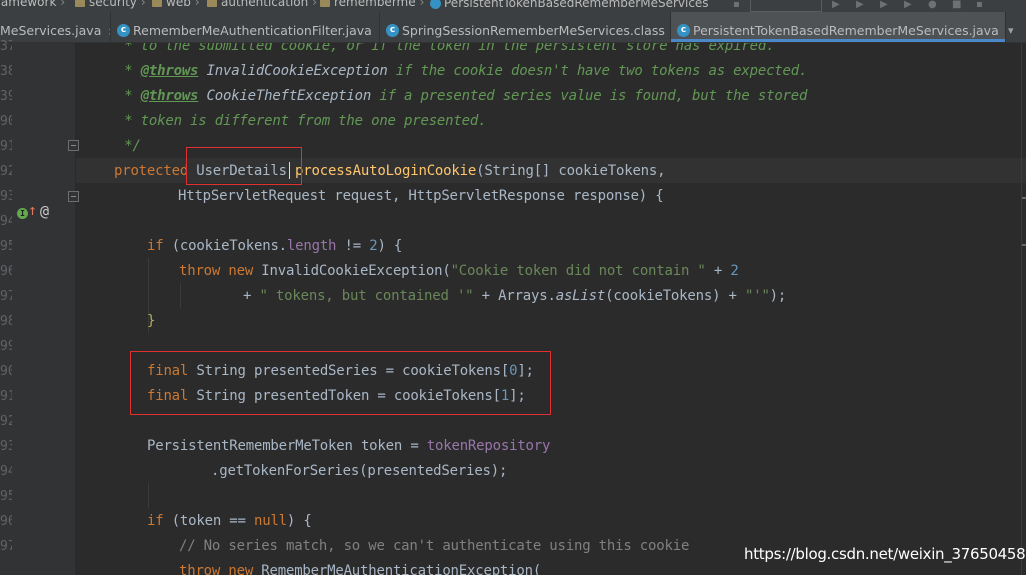 The image size is (1026, 575). I want to click on line-number: 38, so click(6, 71).